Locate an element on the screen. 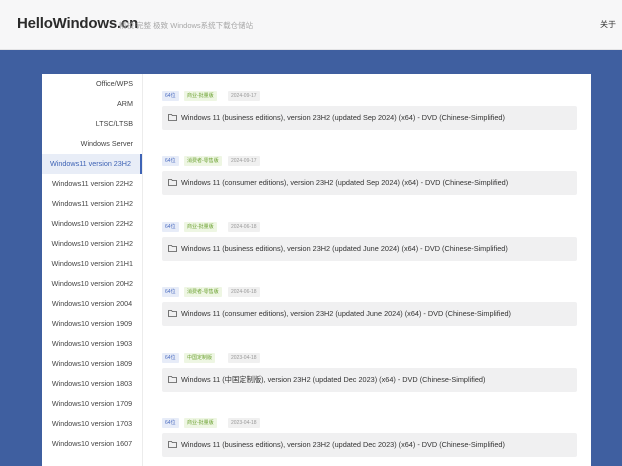 This screenshot has width=622, height=466. about-link: 关于 is located at coordinates (608, 24).